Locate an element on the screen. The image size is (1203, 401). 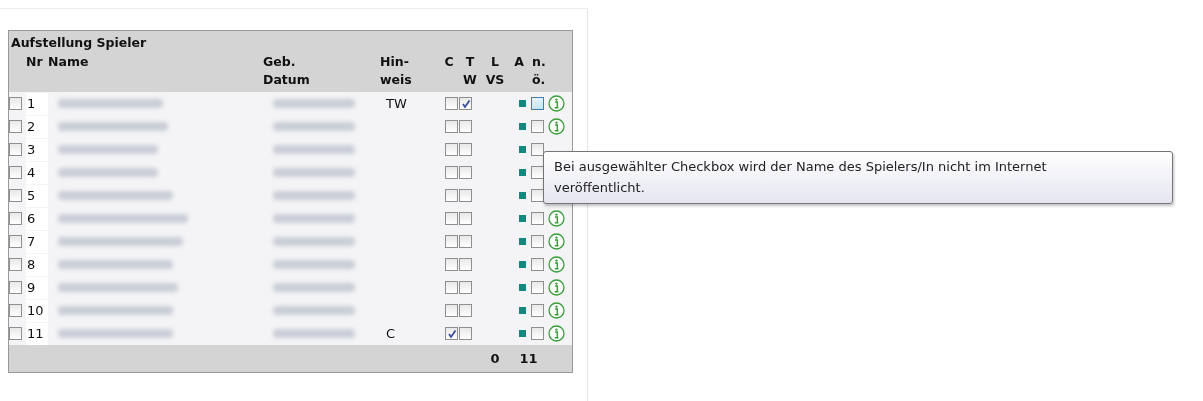
number-cell: 3 is located at coordinates (37, 149).